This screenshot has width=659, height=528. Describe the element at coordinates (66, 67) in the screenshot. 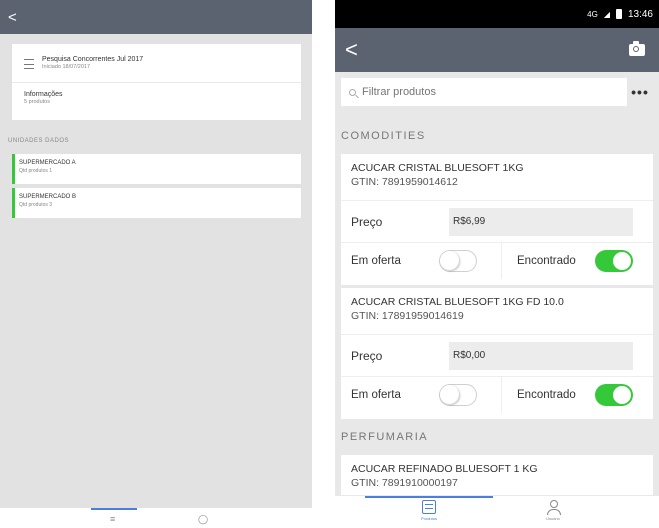

I see `survey-subtitle: Iniciado 18/07/2017` at that location.